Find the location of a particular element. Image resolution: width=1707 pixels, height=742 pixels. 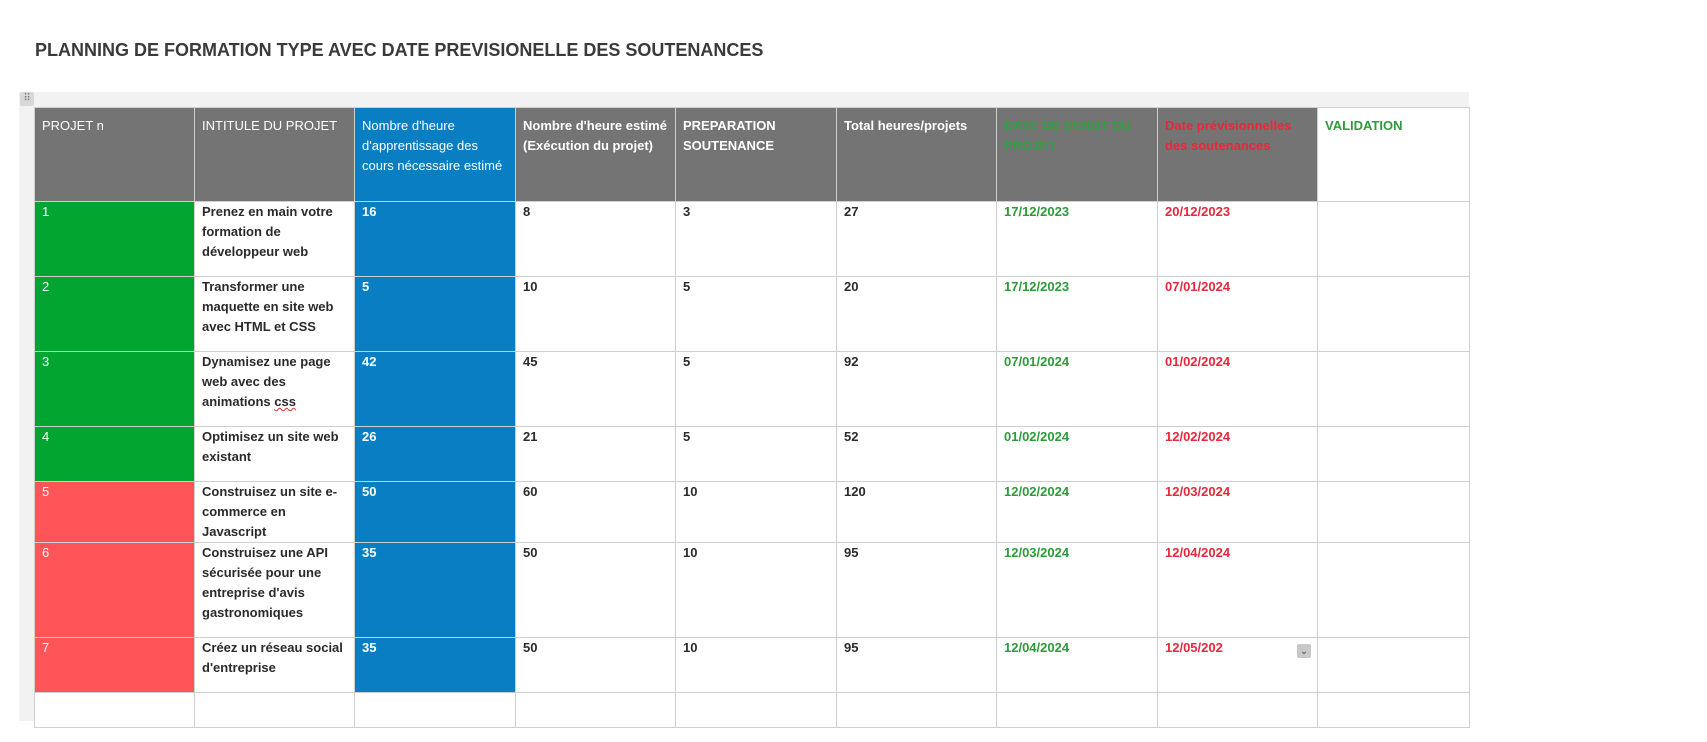

spellcheck-word: css is located at coordinates (285, 401).